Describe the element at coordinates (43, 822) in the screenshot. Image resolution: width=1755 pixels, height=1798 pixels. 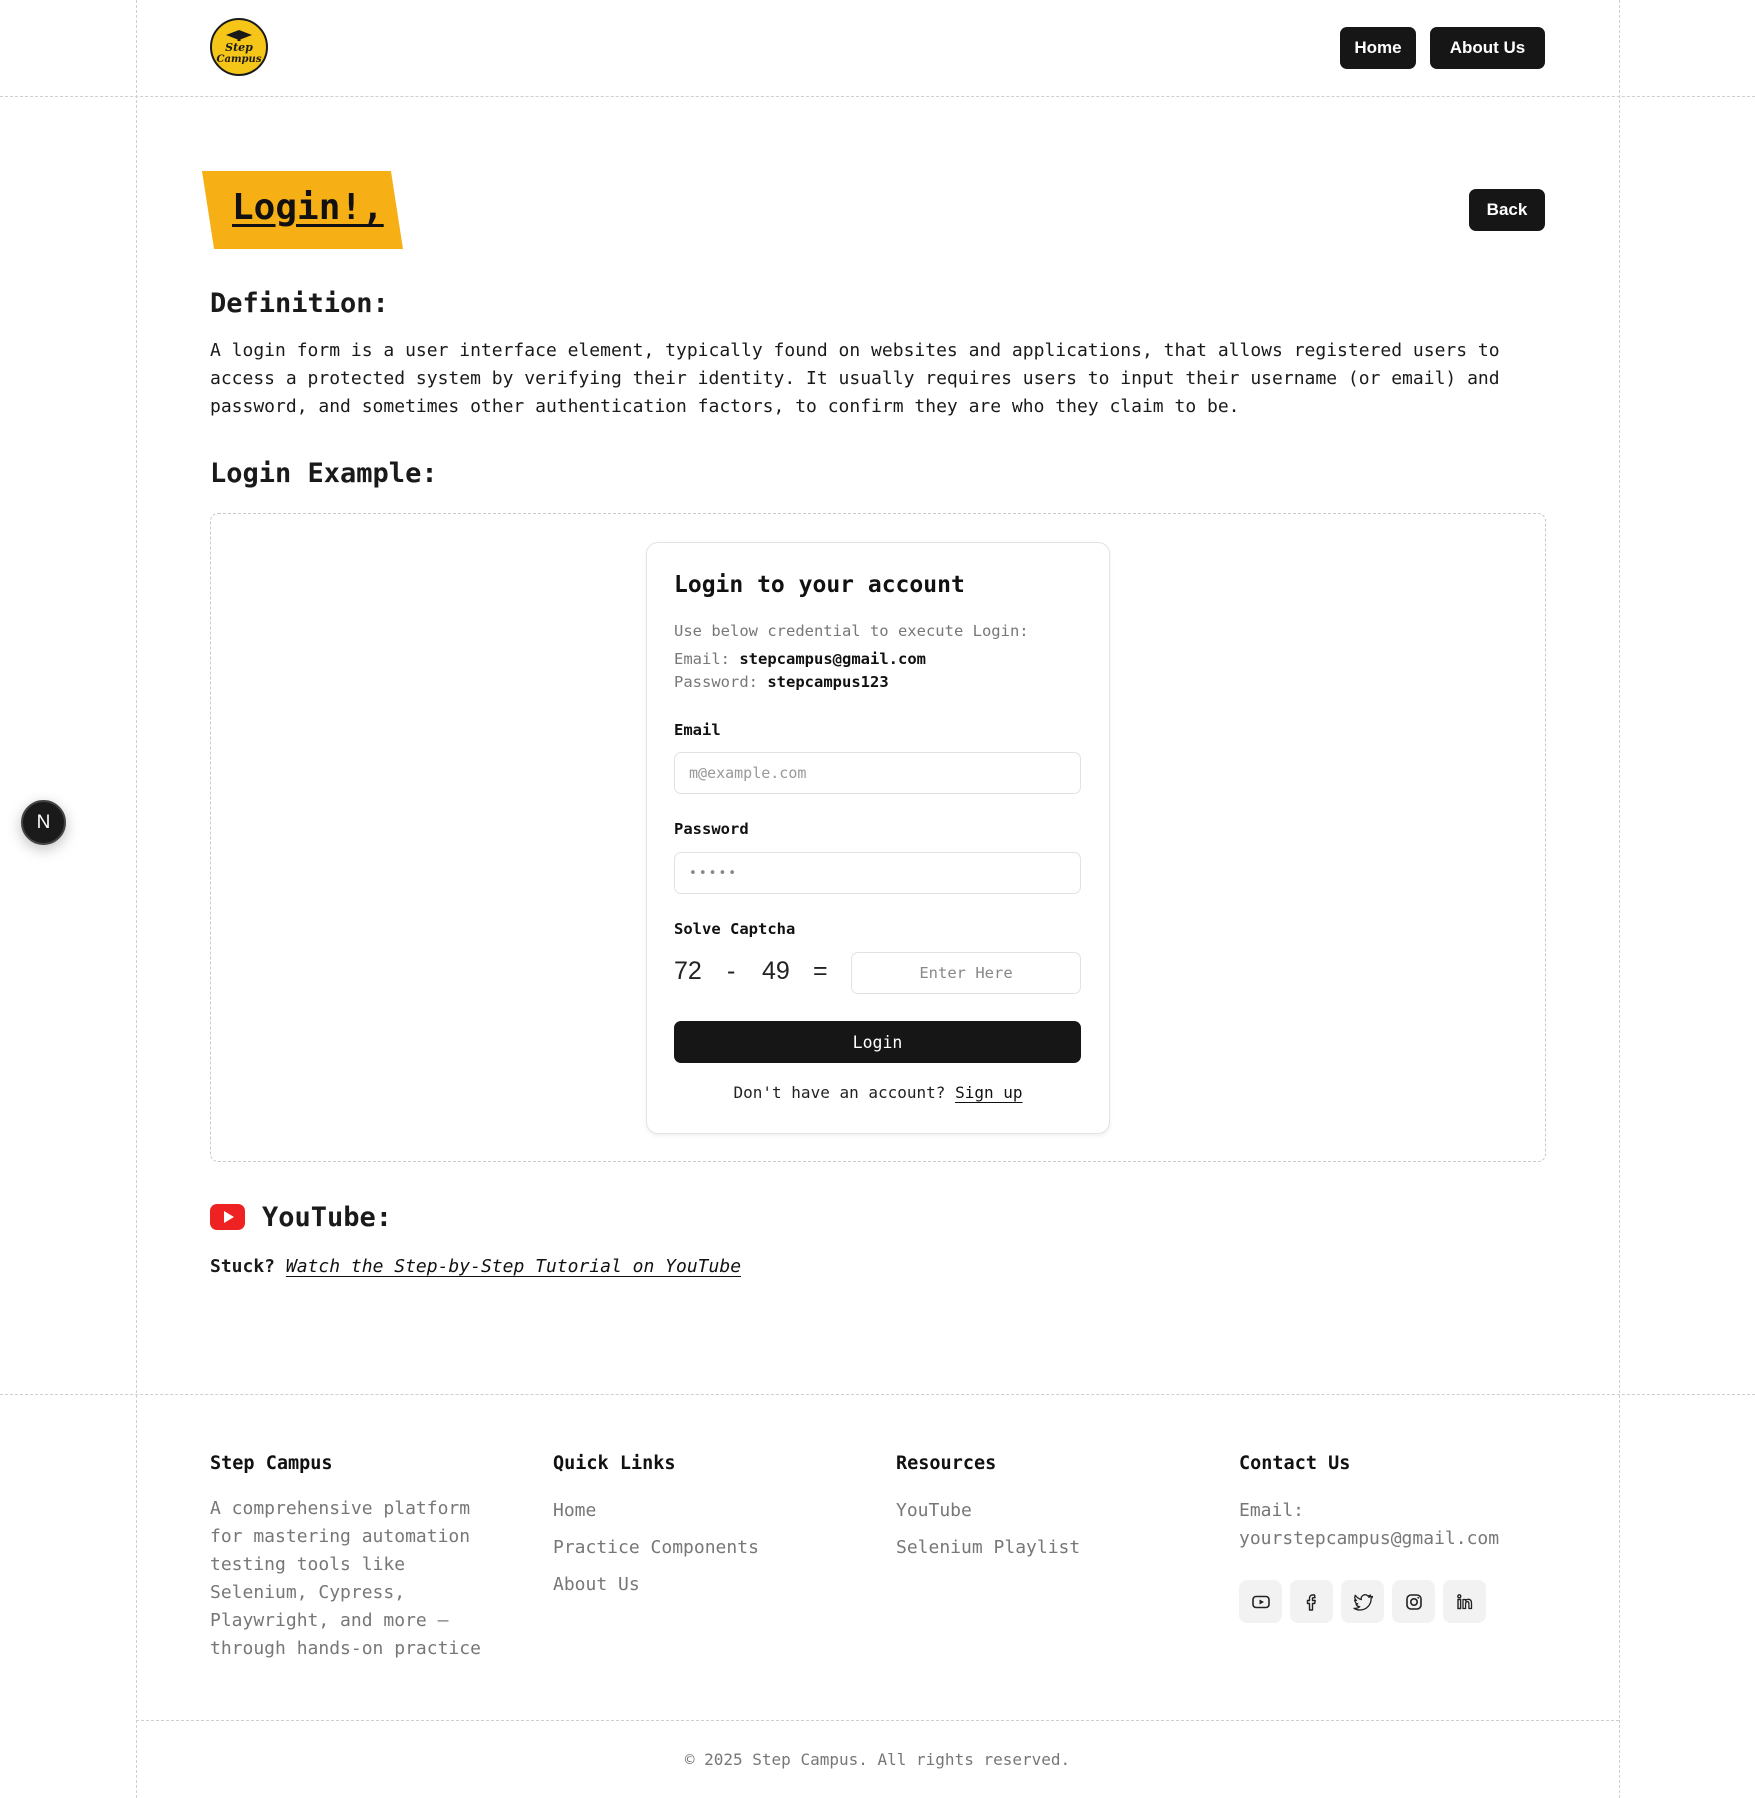
I see `floating-n-badge: N` at that location.